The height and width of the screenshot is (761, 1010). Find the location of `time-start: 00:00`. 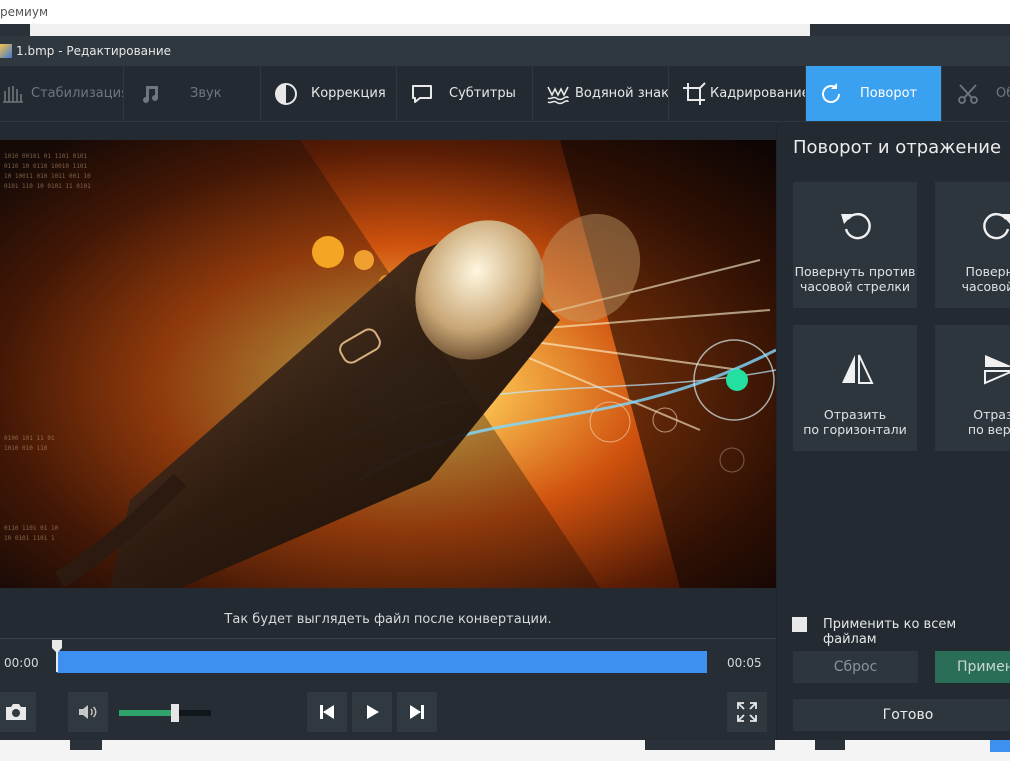

time-start: 00:00 is located at coordinates (21, 663).